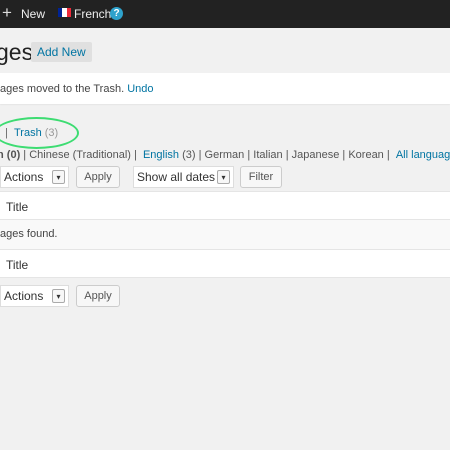 The image size is (450, 450). What do you see at coordinates (92, 14) in the screenshot?
I see `language-switcher: French` at bounding box center [92, 14].